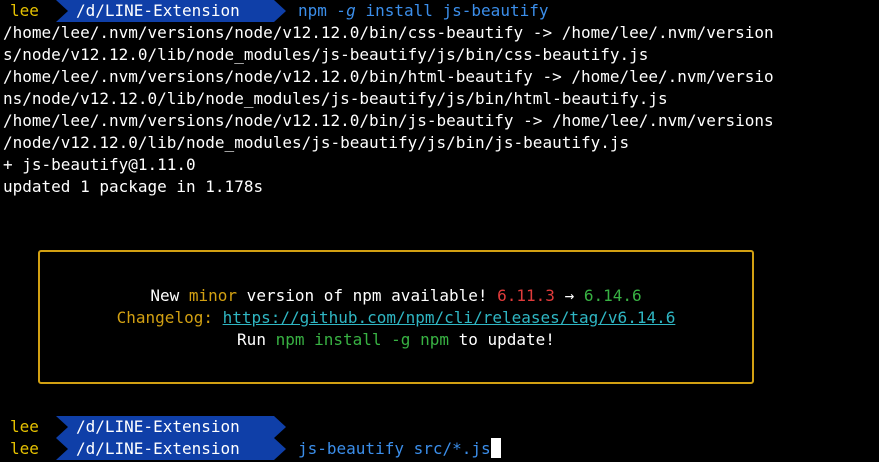 The height and width of the screenshot is (462, 879). I want to click on text-cursor, so click(495, 448).